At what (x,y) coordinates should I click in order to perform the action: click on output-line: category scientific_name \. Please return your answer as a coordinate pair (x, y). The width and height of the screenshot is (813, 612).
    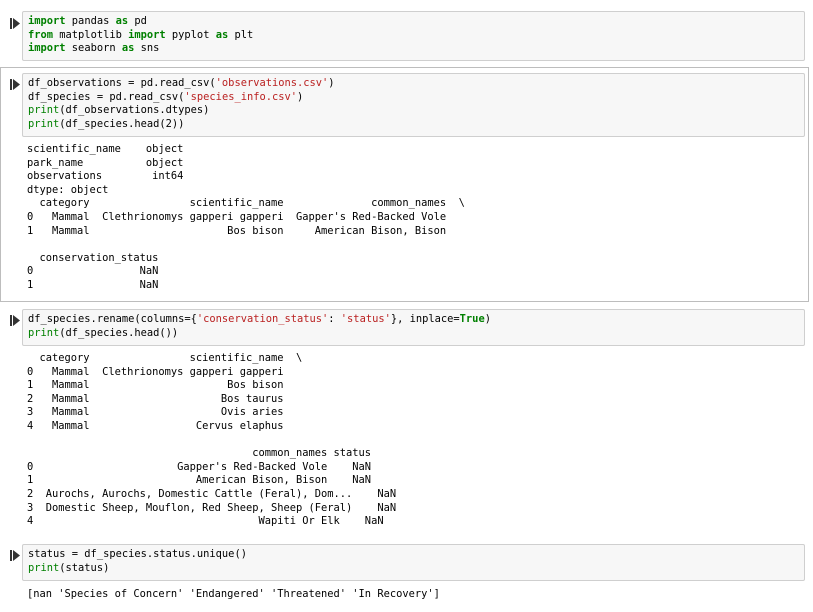
    Looking at the image, I should click on (165, 358).